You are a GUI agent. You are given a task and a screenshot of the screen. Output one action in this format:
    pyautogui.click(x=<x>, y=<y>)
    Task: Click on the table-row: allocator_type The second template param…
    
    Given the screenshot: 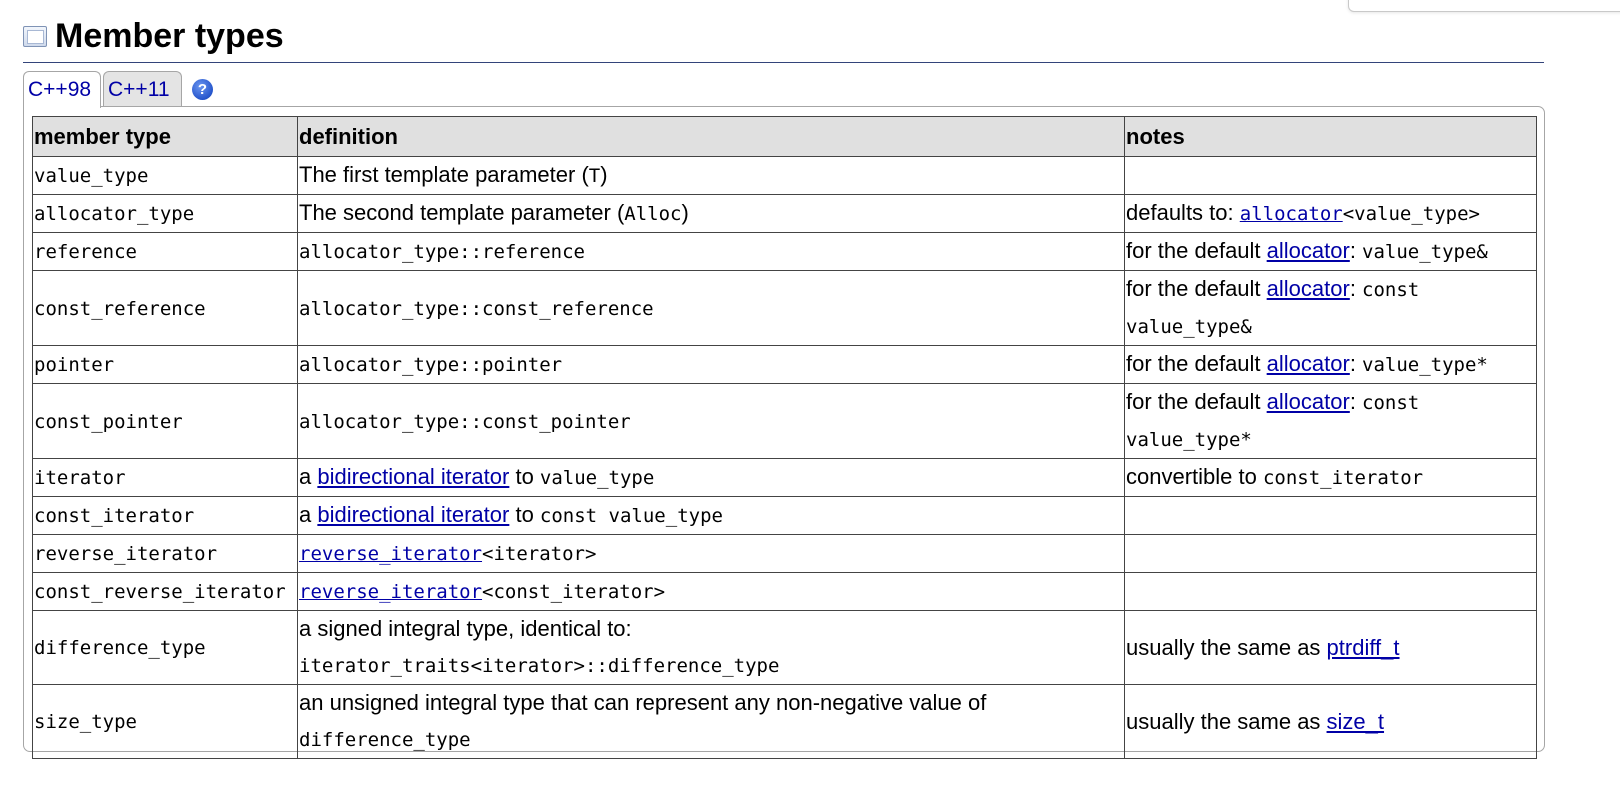 What is the action you would take?
    pyautogui.click(x=784, y=213)
    